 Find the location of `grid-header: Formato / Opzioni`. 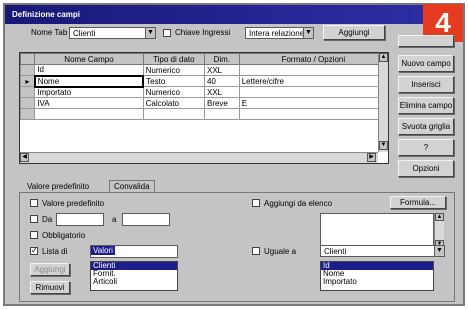

grid-header: Formato / Opzioni is located at coordinates (313, 59).